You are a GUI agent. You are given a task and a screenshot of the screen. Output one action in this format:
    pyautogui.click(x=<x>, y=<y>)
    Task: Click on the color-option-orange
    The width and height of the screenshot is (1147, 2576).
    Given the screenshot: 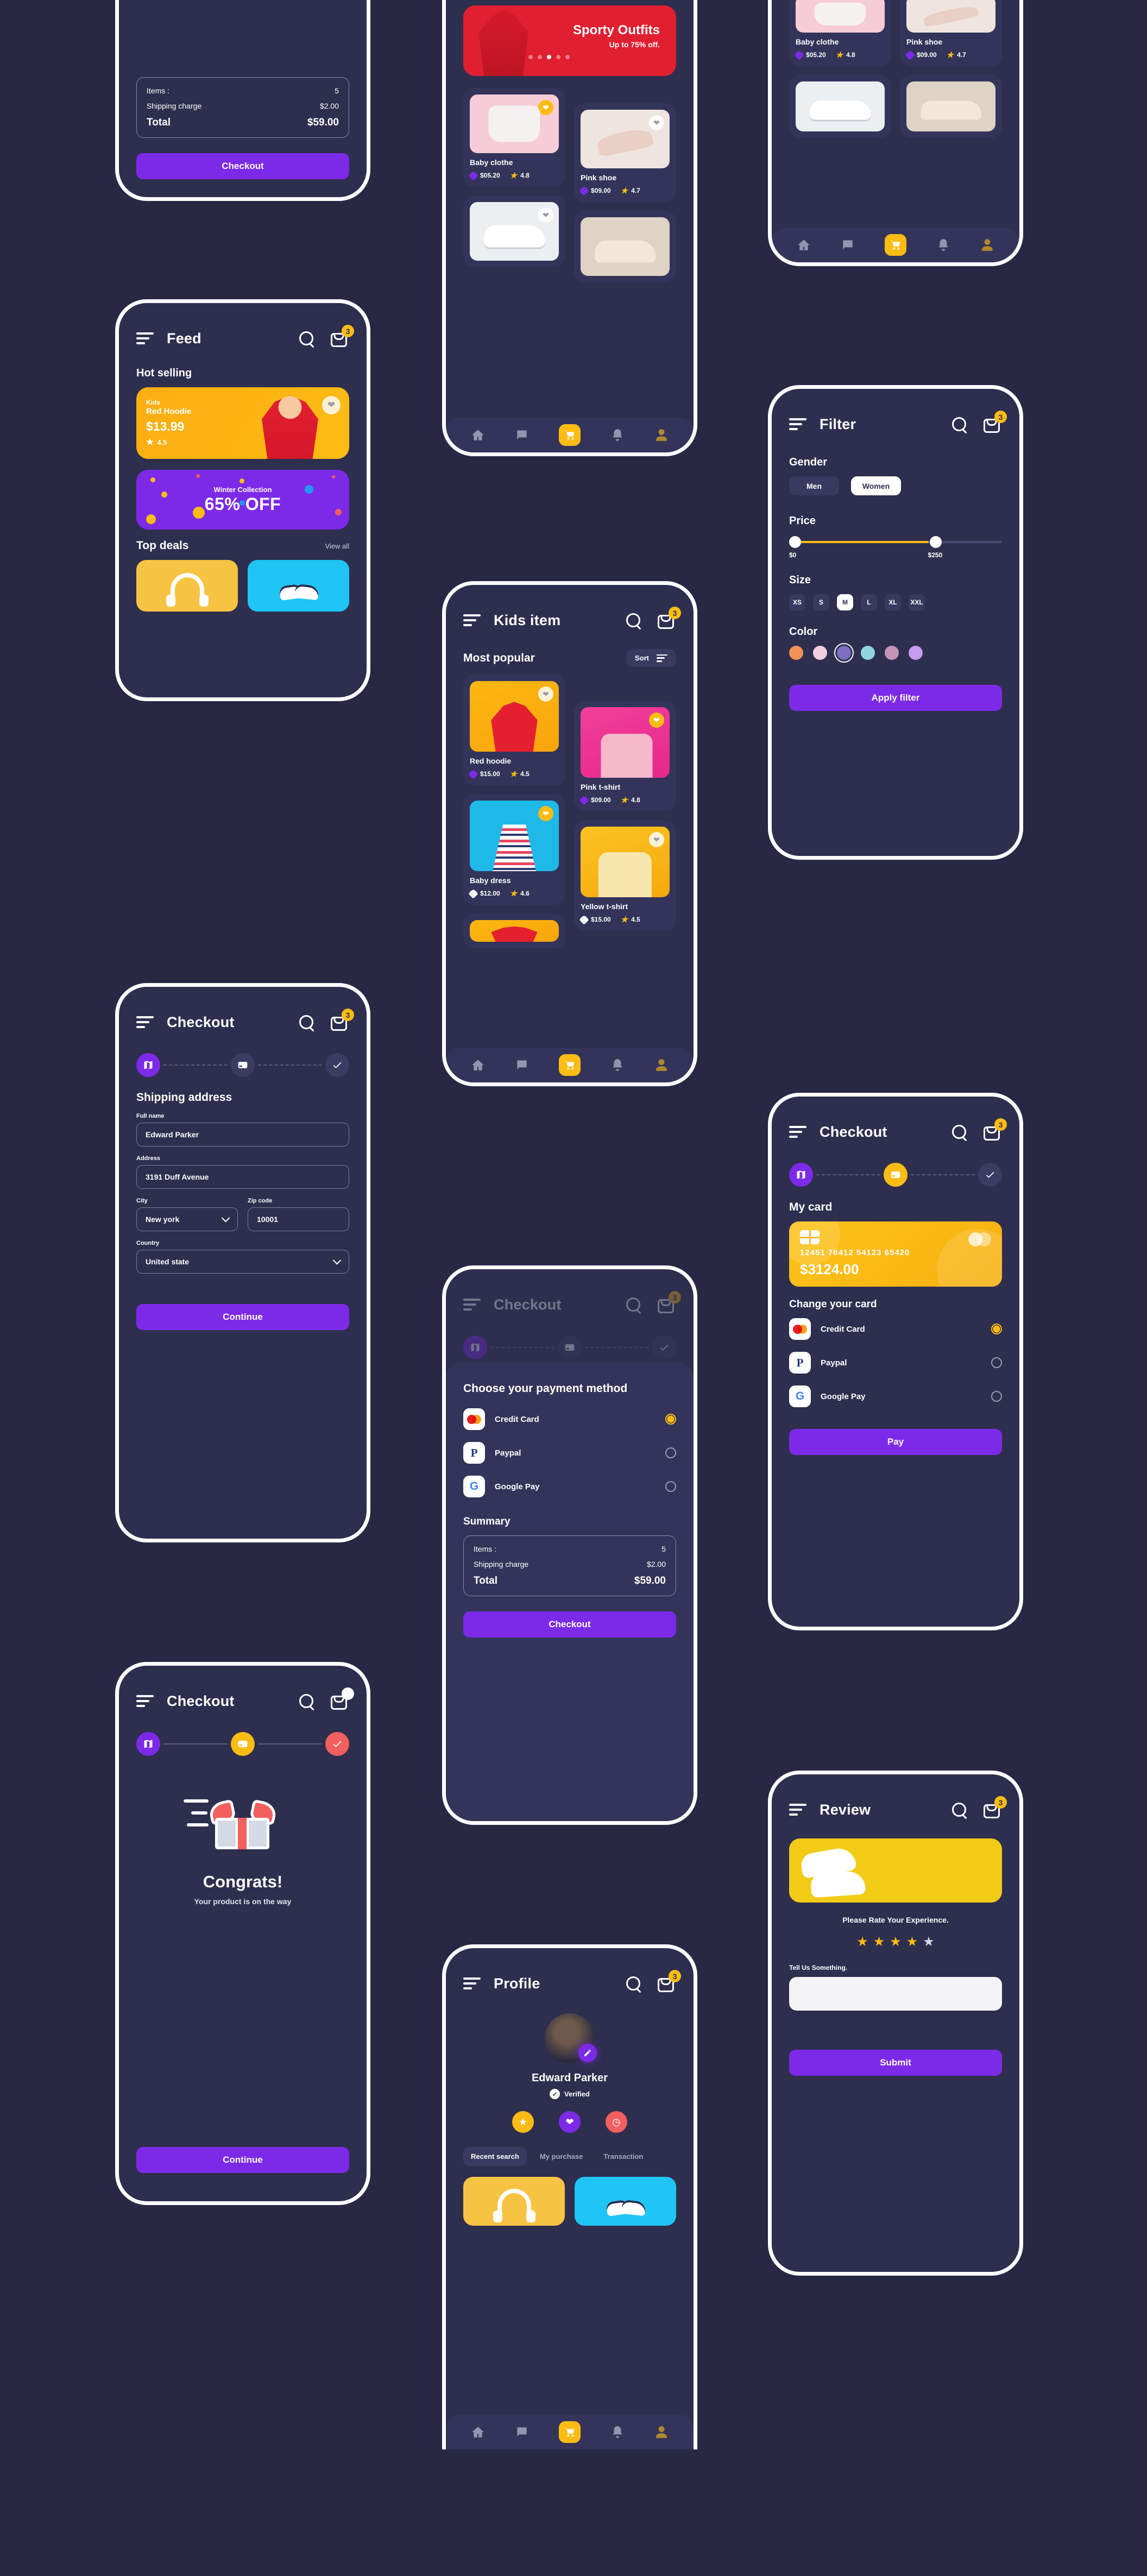 What is the action you would take?
    pyautogui.click(x=796, y=653)
    